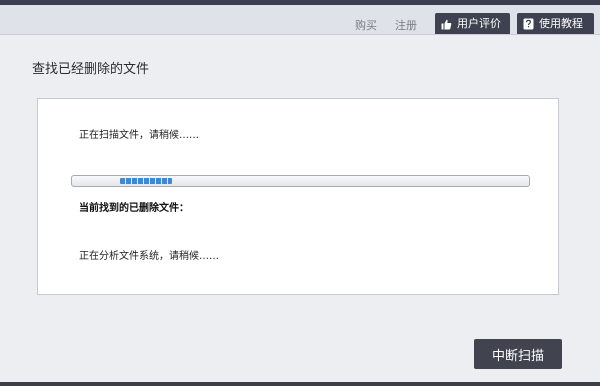 This screenshot has width=600, height=386. Describe the element at coordinates (561, 23) in the screenshot. I see `tutorial-label: 使用教程` at that location.